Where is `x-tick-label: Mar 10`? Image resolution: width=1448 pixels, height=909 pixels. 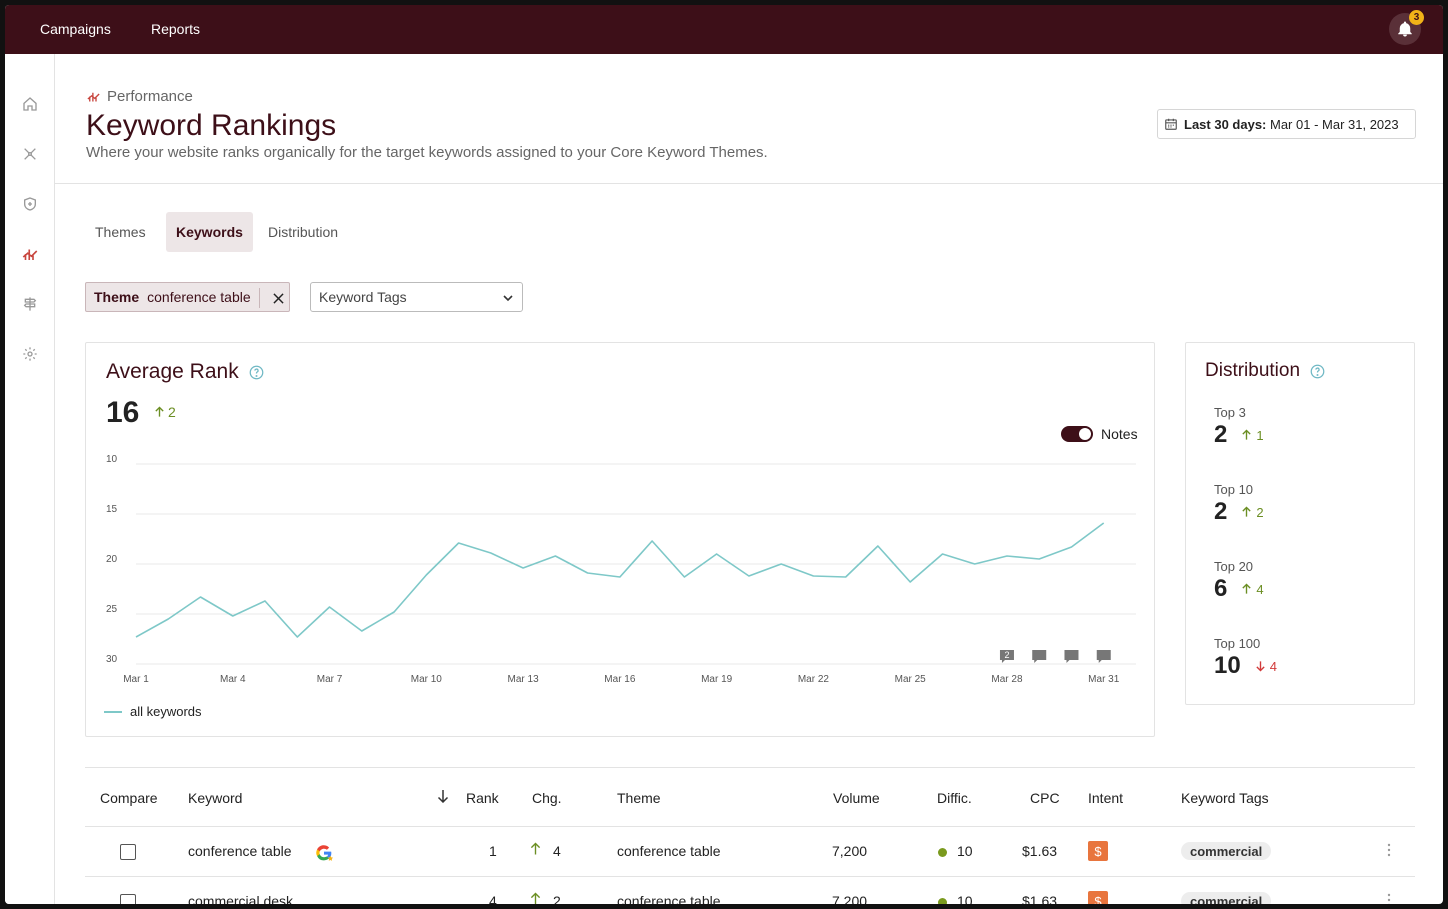
x-tick-label: Mar 10 is located at coordinates (427, 679).